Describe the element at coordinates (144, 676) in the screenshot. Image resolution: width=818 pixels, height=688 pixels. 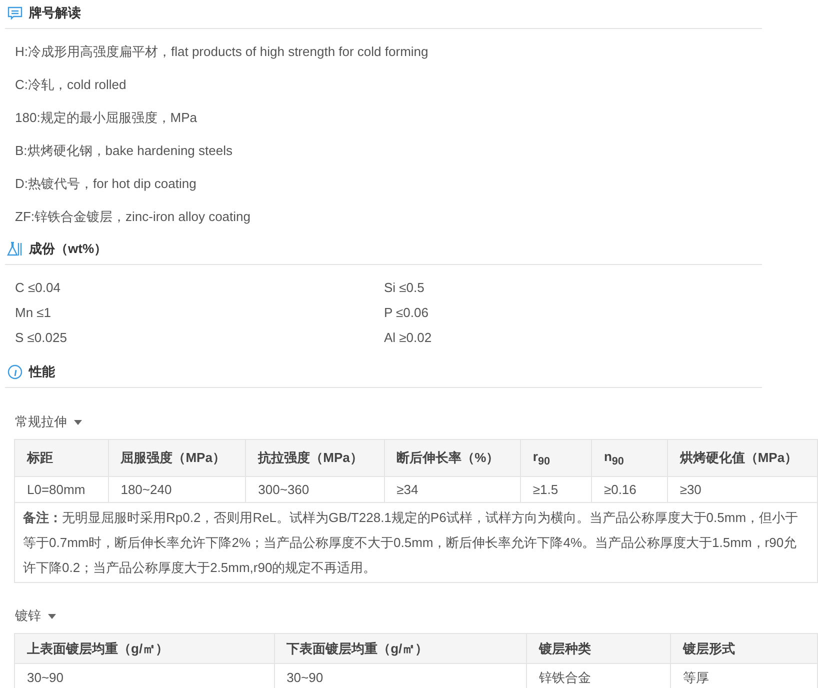
I see `table-cell: 30~90` at that location.